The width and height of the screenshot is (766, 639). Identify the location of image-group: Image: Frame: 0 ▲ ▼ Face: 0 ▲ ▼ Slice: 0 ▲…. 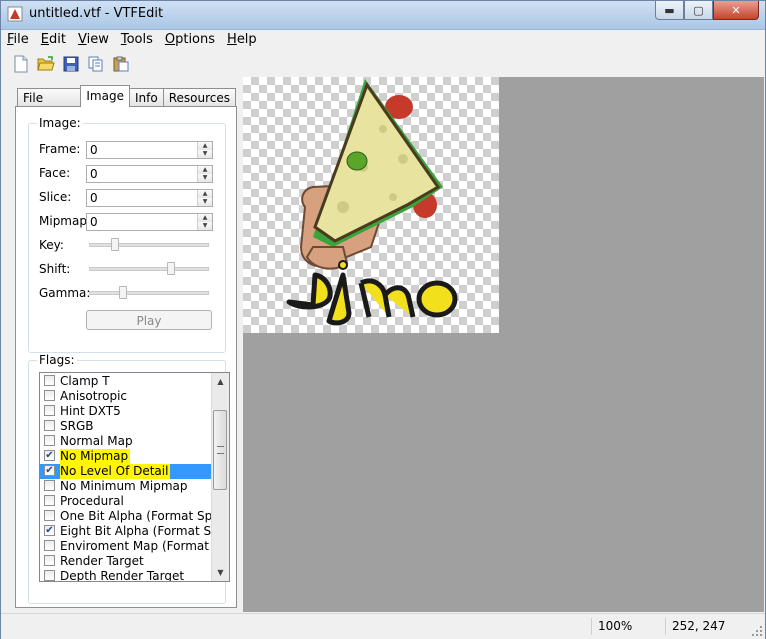
(127, 234).